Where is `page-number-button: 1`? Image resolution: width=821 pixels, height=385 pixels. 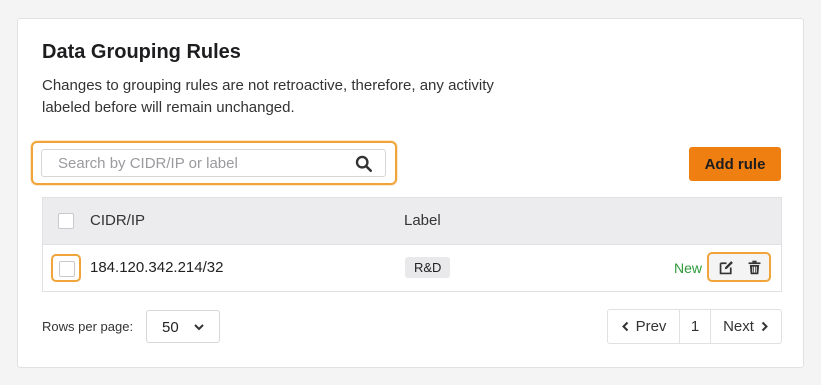 page-number-button: 1 is located at coordinates (695, 326).